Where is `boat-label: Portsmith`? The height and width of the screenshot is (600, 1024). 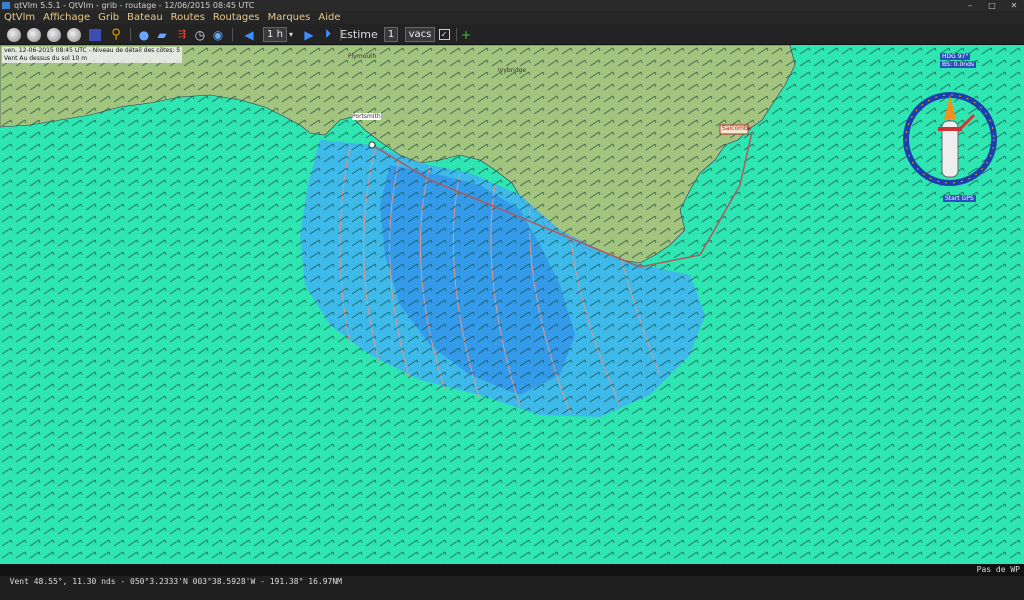 boat-label: Portsmith is located at coordinates (366, 116).